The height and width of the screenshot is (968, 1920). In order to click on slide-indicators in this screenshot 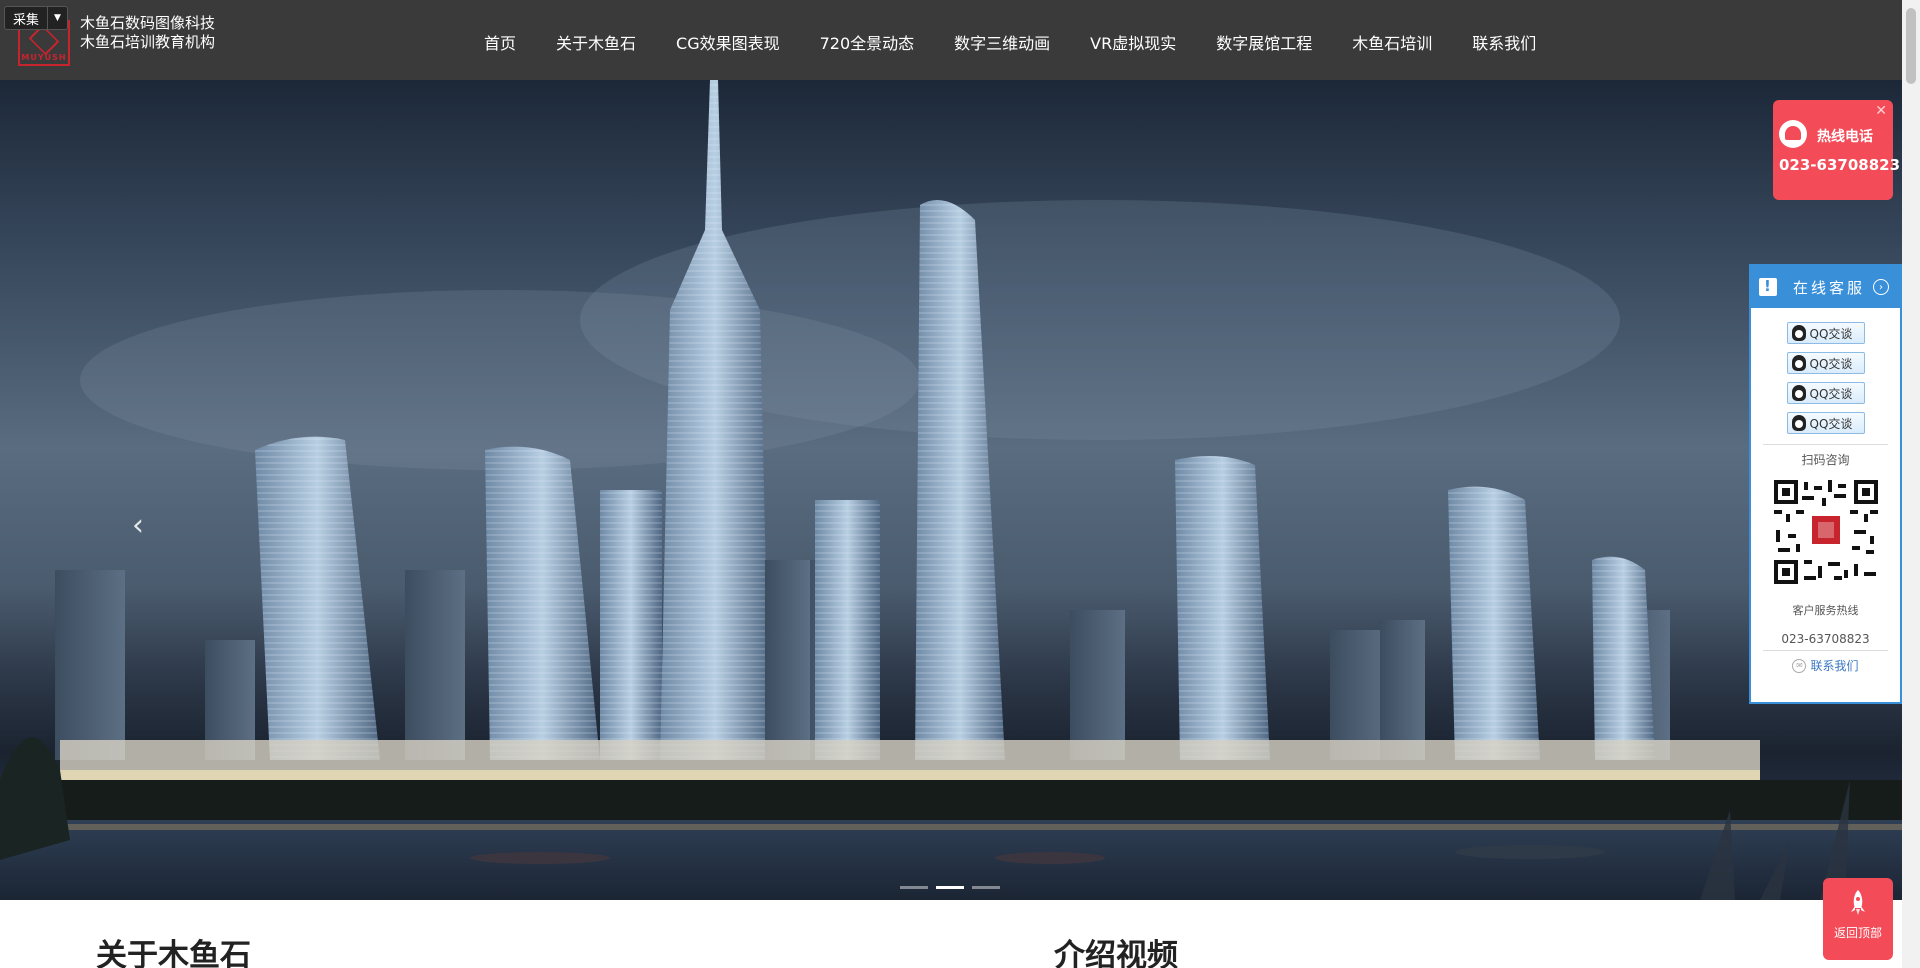, I will do `click(954, 887)`.